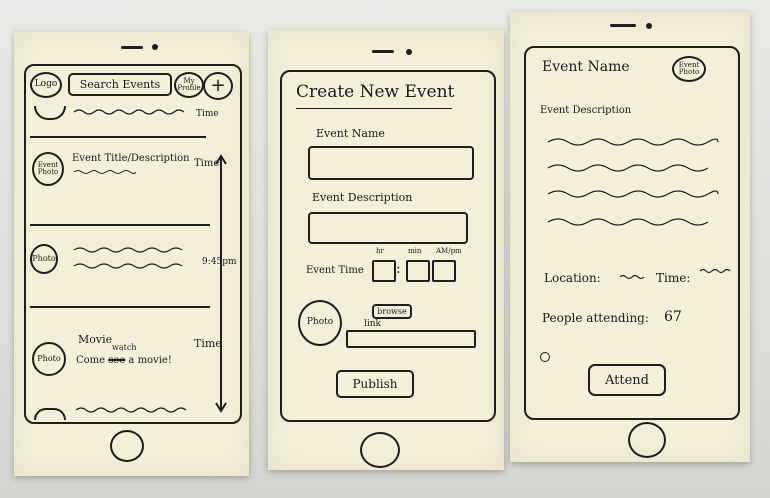  I want to click on search-events-input: Search Events, so click(120, 84).